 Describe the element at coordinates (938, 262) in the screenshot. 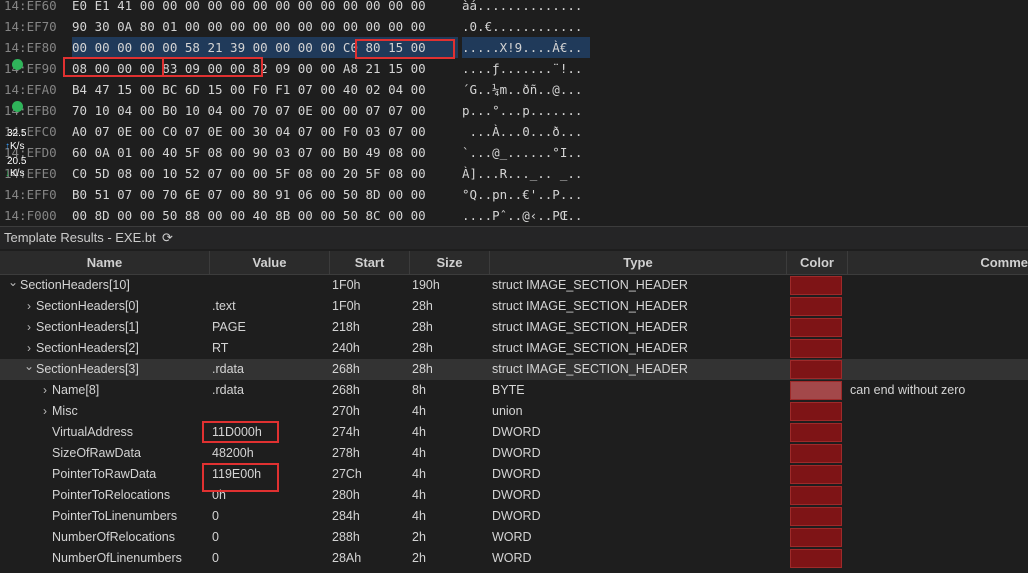

I see `column-header-comment: Comme` at that location.